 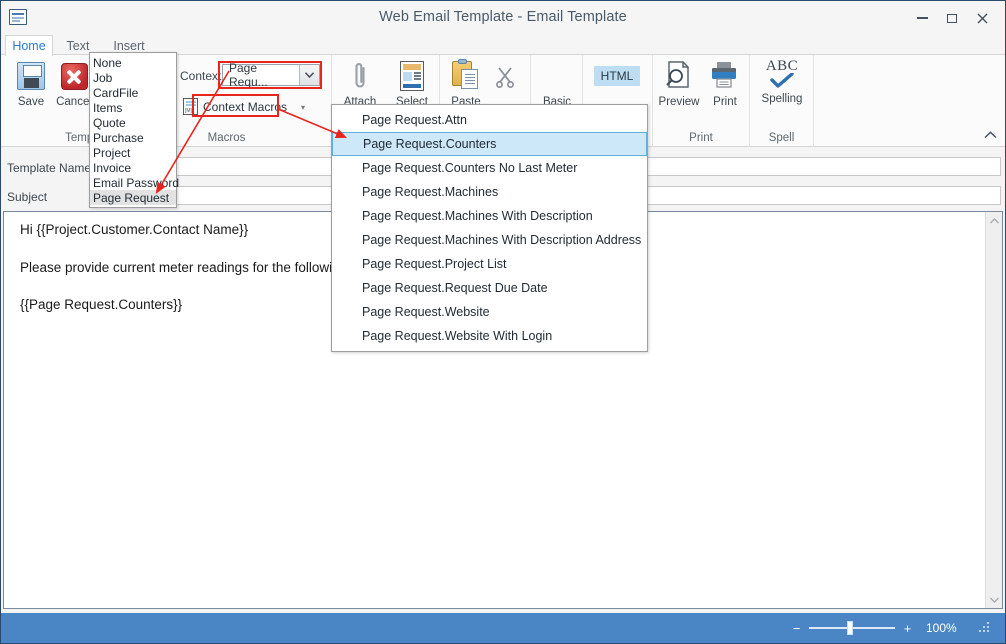 What do you see at coordinates (360, 76) in the screenshot?
I see `paperclip-icon` at bounding box center [360, 76].